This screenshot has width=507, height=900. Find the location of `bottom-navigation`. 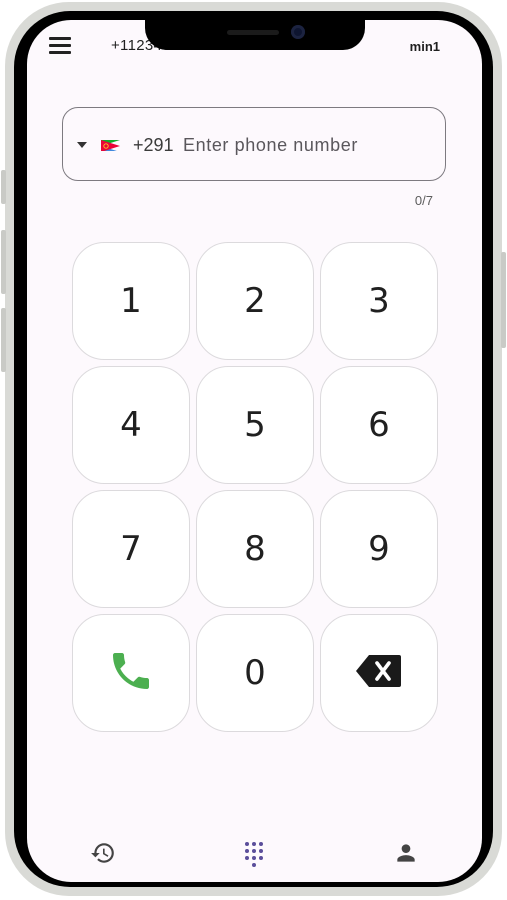

bottom-navigation is located at coordinates (254, 855).